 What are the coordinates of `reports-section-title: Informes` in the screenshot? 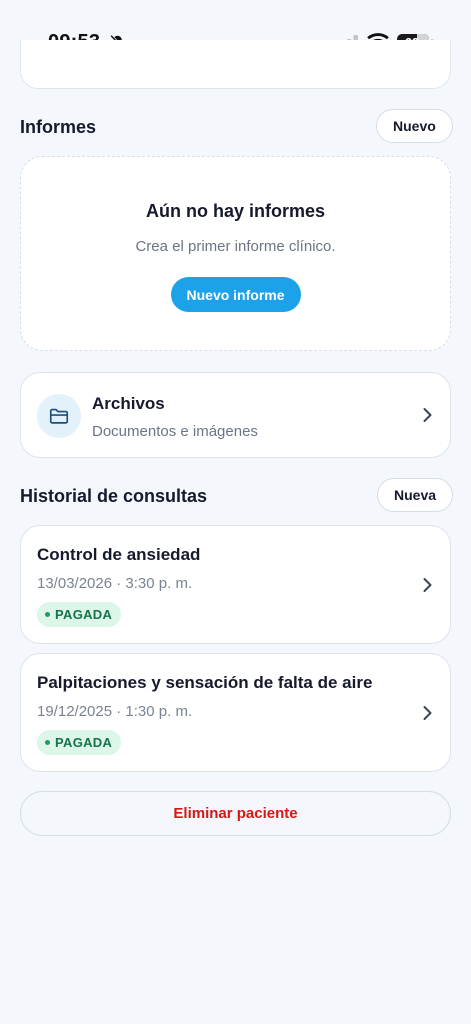 It's located at (58, 127).